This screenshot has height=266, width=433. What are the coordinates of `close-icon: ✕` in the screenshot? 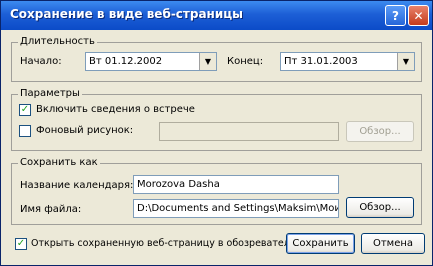 It's located at (418, 15).